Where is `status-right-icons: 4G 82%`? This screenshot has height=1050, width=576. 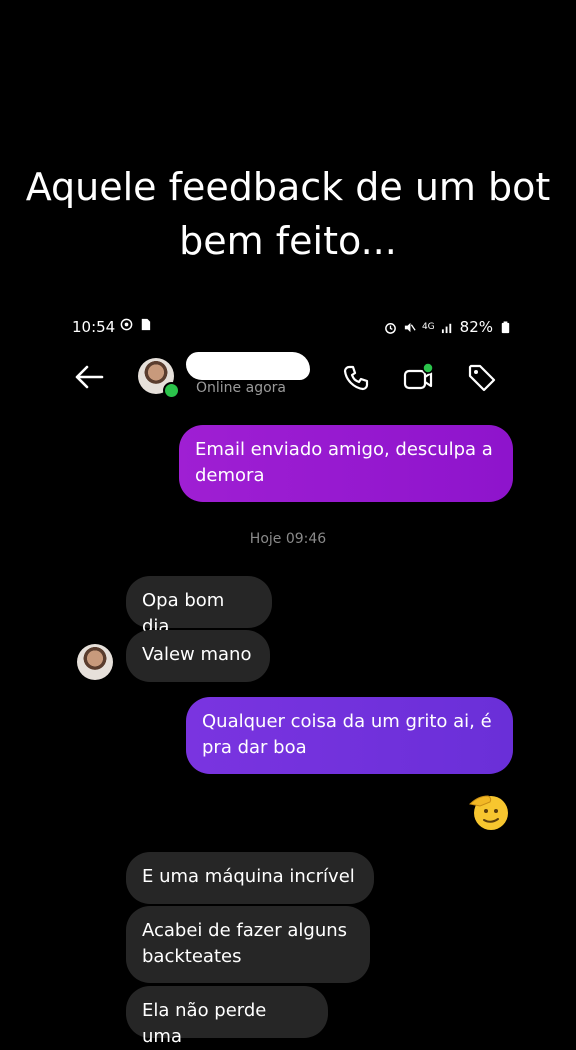 status-right-icons: 4G 82% is located at coordinates (448, 327).